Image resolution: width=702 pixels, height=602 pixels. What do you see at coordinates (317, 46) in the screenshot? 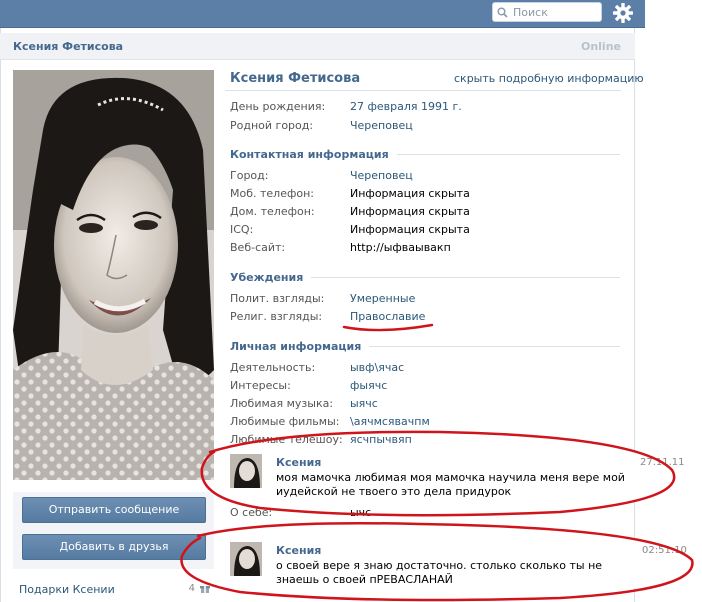
I see `page-title-bar: Ксения Фетисова Online` at bounding box center [317, 46].